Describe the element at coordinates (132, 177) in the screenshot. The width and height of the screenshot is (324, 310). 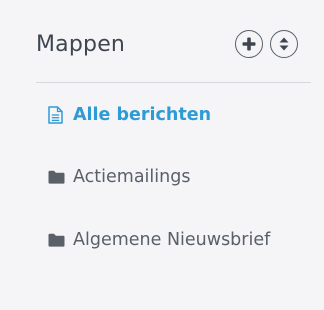
I see `folder-item-label: Actiemailings` at that location.